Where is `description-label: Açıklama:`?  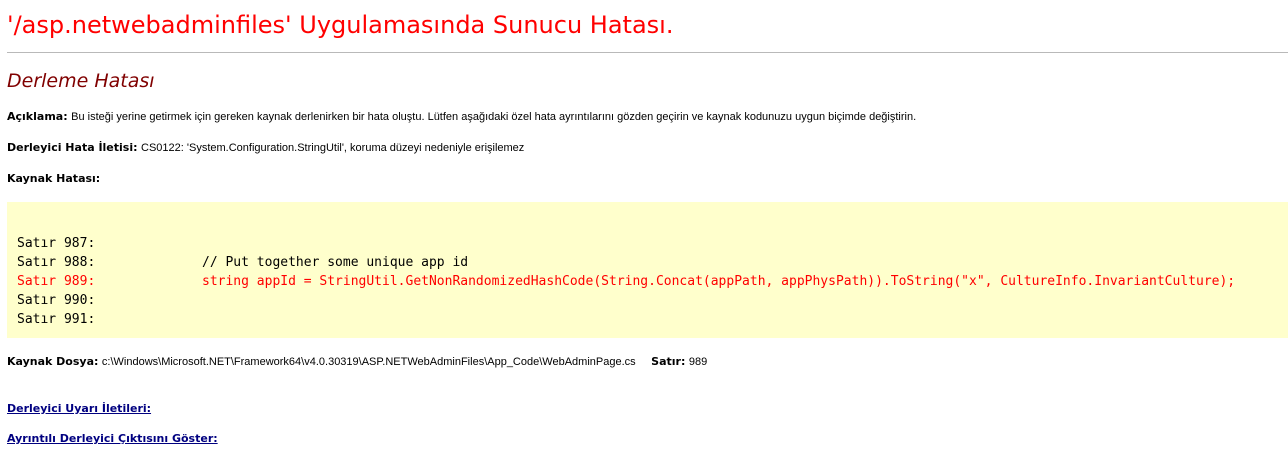 description-label: Açıklama: is located at coordinates (37, 116).